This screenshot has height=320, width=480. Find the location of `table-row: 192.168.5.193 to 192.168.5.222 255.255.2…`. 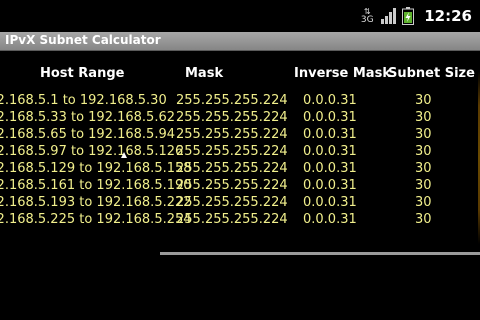

table-row: 192.168.5.193 to 192.168.5.222 255.255.2… is located at coordinates (240, 203).